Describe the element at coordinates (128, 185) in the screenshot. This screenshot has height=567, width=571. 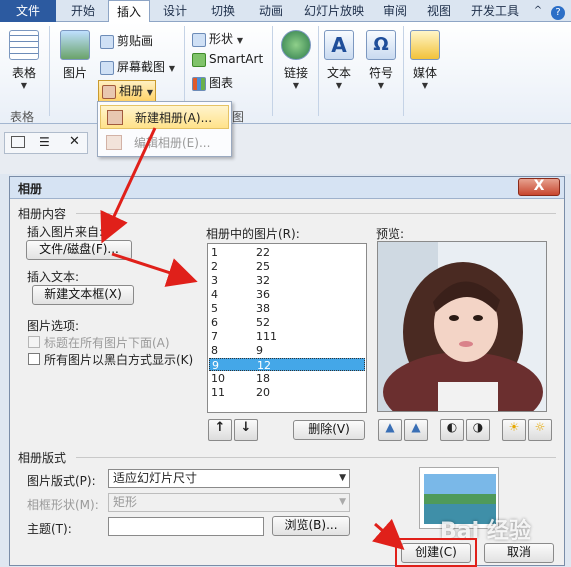
I see `arrow-to-file-button` at that location.